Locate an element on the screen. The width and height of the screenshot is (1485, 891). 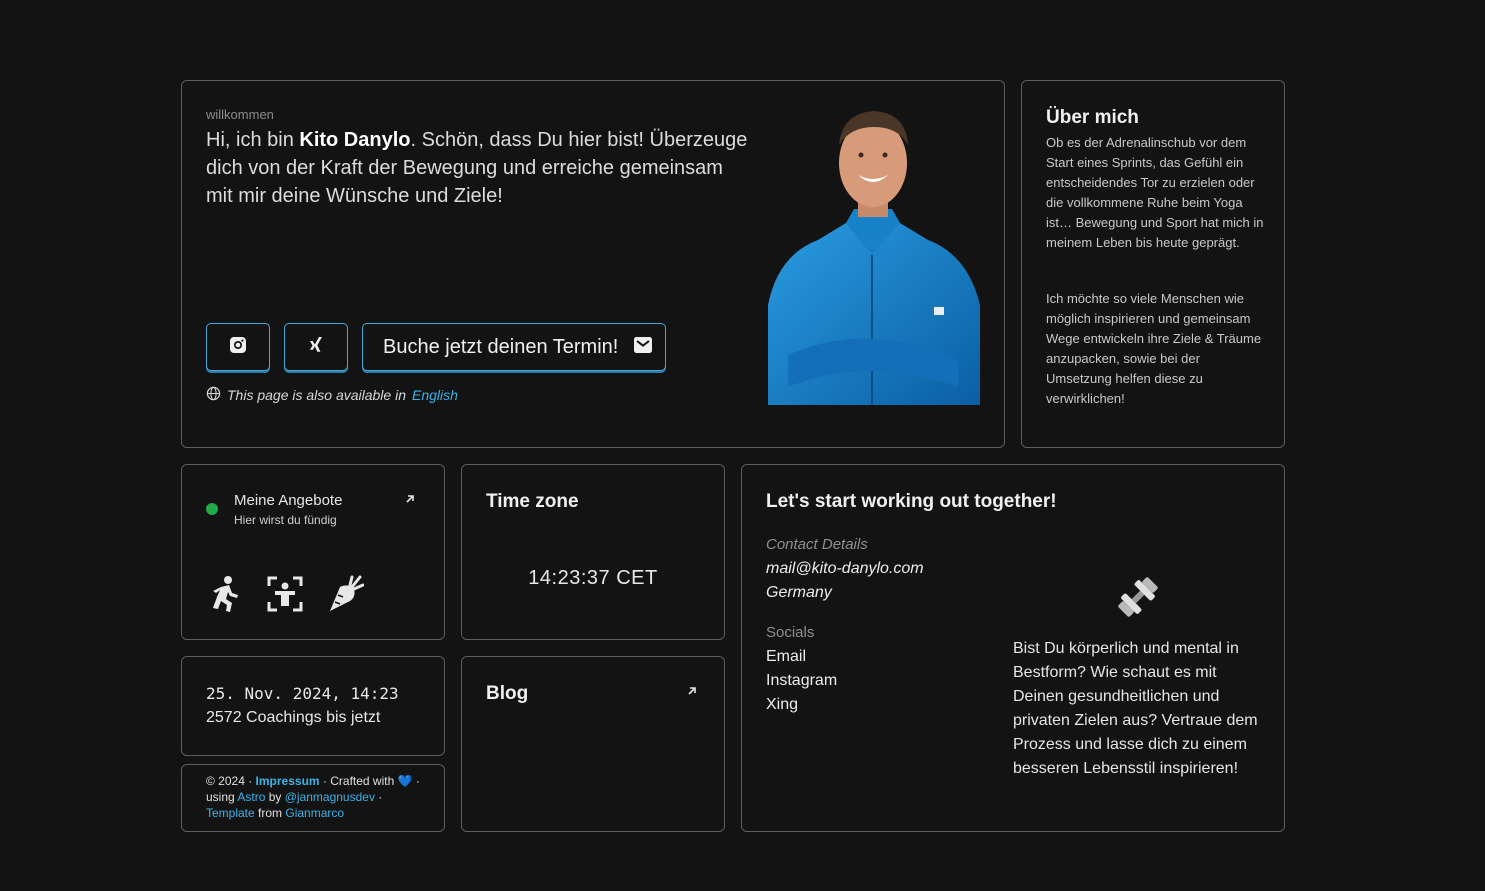
contact-email-link: mail@kito-danylo.com is located at coordinates (845, 569).